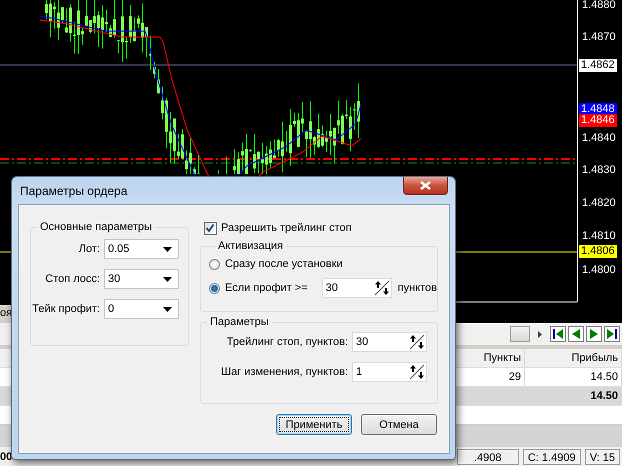  I want to click on previous-page-icon, so click(576, 334).